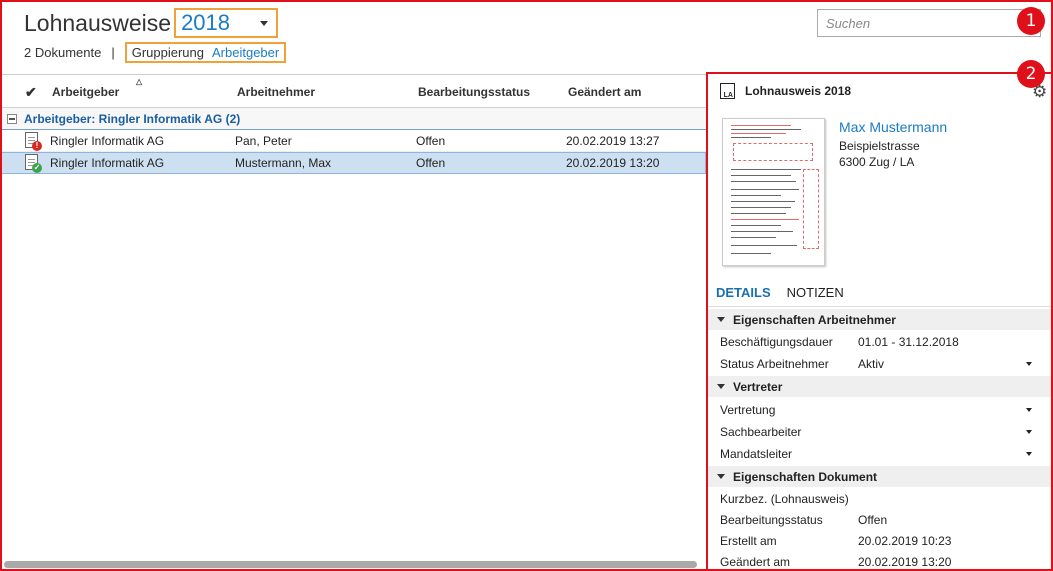  What do you see at coordinates (755, 562) in the screenshot?
I see `property-key: Geändert am` at bounding box center [755, 562].